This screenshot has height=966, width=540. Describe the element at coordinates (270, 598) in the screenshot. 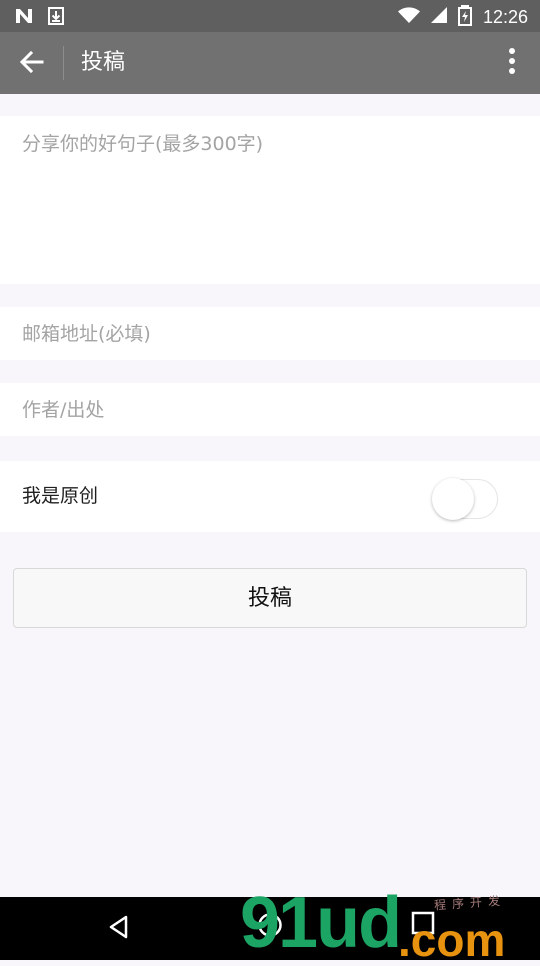

I see `submit-button: 投稿` at that location.